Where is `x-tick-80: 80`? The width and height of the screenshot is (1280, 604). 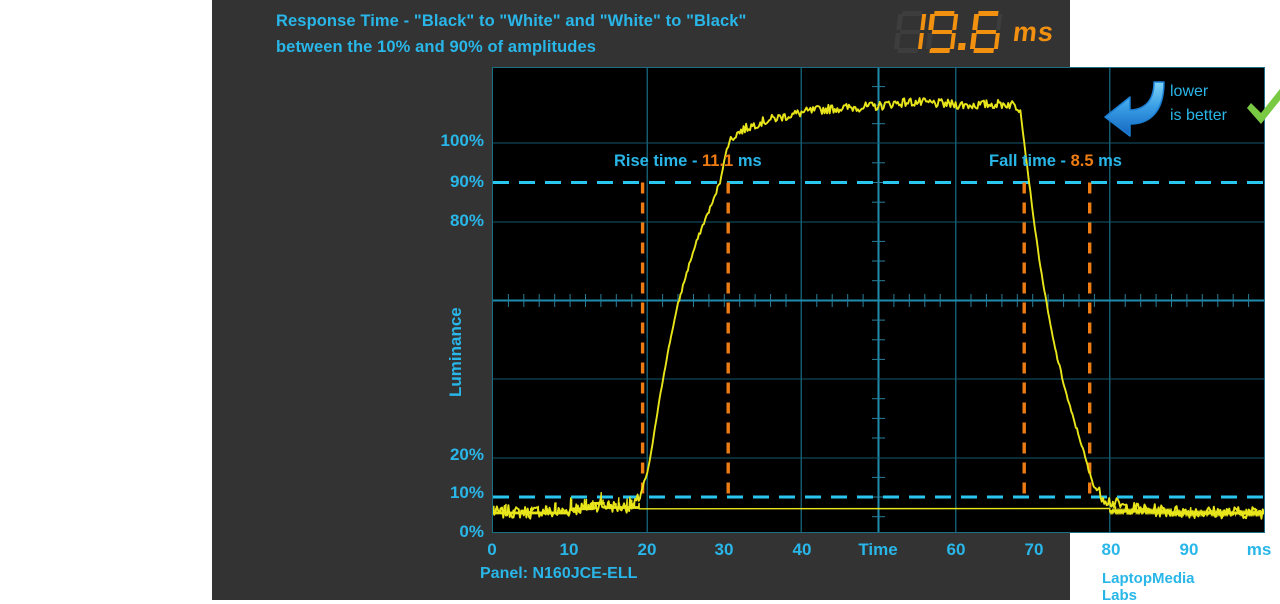
x-tick-80: 80 is located at coordinates (1111, 549).